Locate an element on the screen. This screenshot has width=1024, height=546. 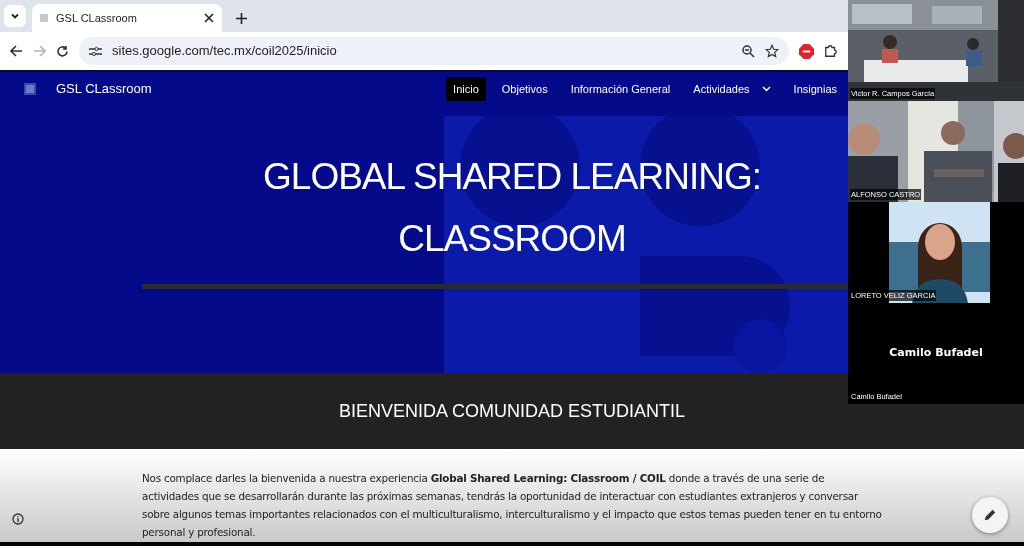
site-logo-icon is located at coordinates (30, 89).